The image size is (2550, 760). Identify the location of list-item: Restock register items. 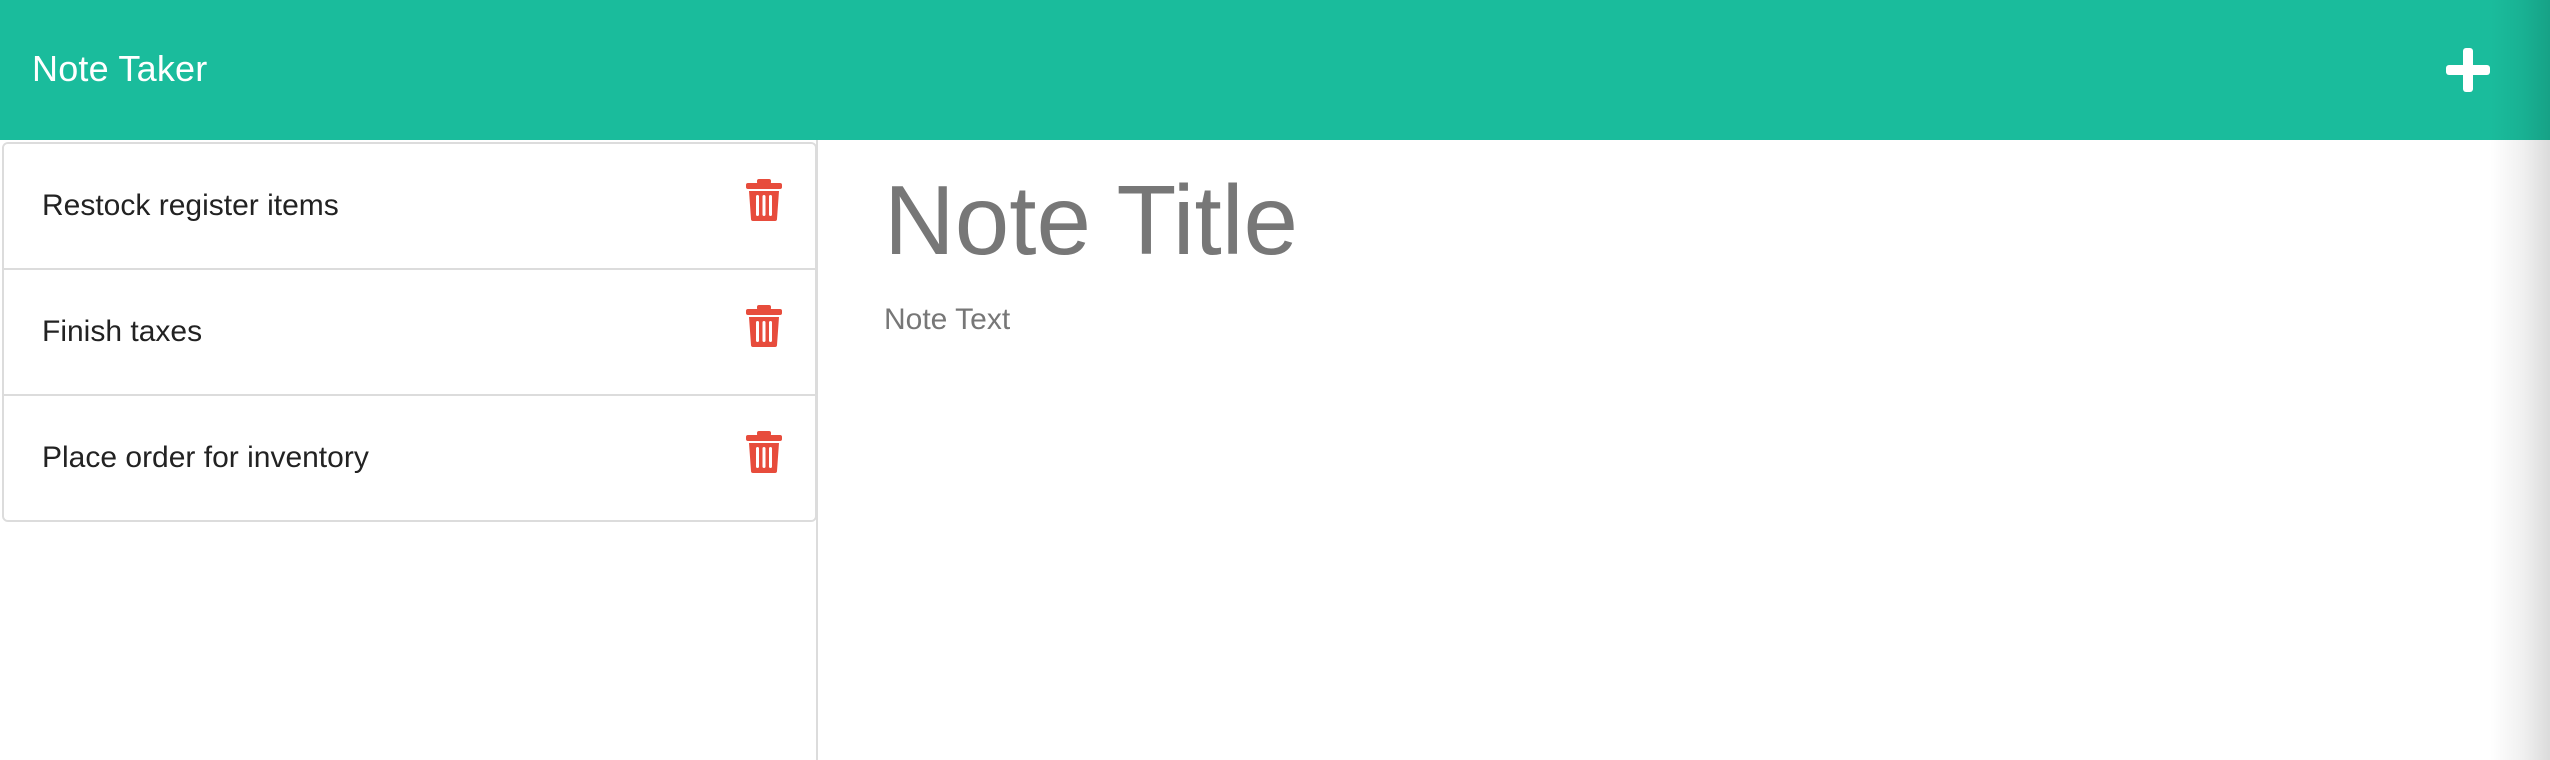
(409, 207).